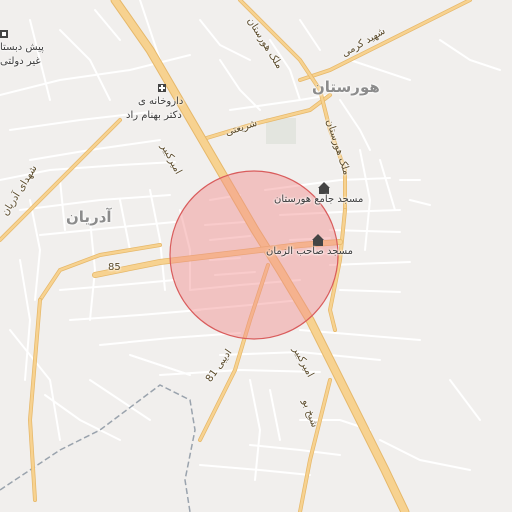 This screenshot has height=512, width=512. Describe the element at coordinates (22, 47) in the screenshot. I see `poi-label-school-line1: پیش دبستا` at that location.